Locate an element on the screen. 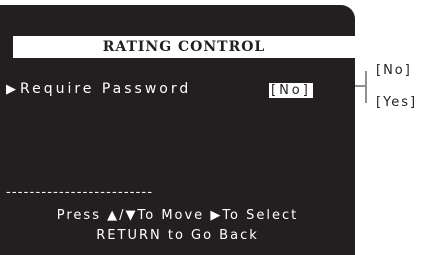 This screenshot has height=255, width=430. option-yes: [Yes] is located at coordinates (397, 102).